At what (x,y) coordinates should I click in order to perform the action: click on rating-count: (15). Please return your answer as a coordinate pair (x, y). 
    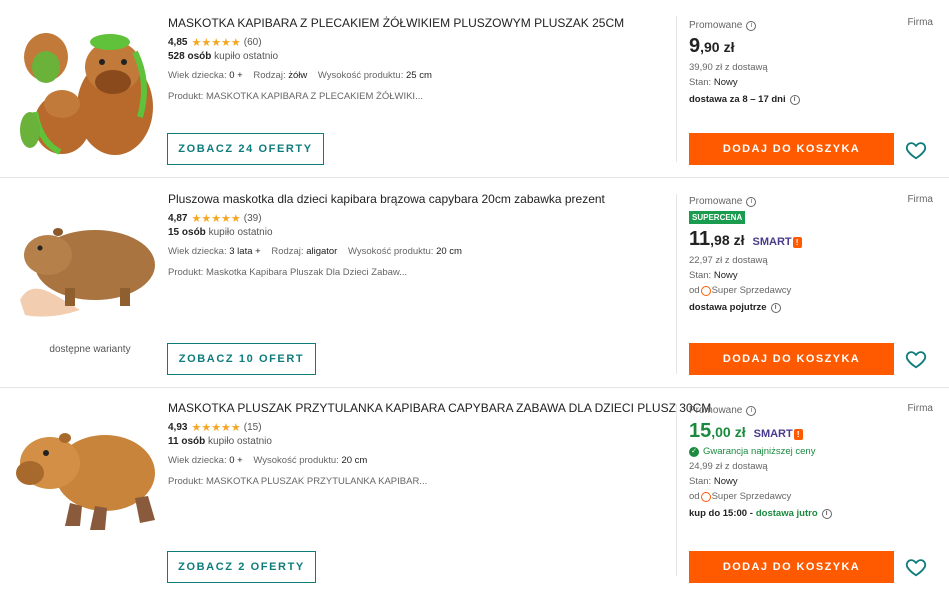
    Looking at the image, I should click on (253, 427).